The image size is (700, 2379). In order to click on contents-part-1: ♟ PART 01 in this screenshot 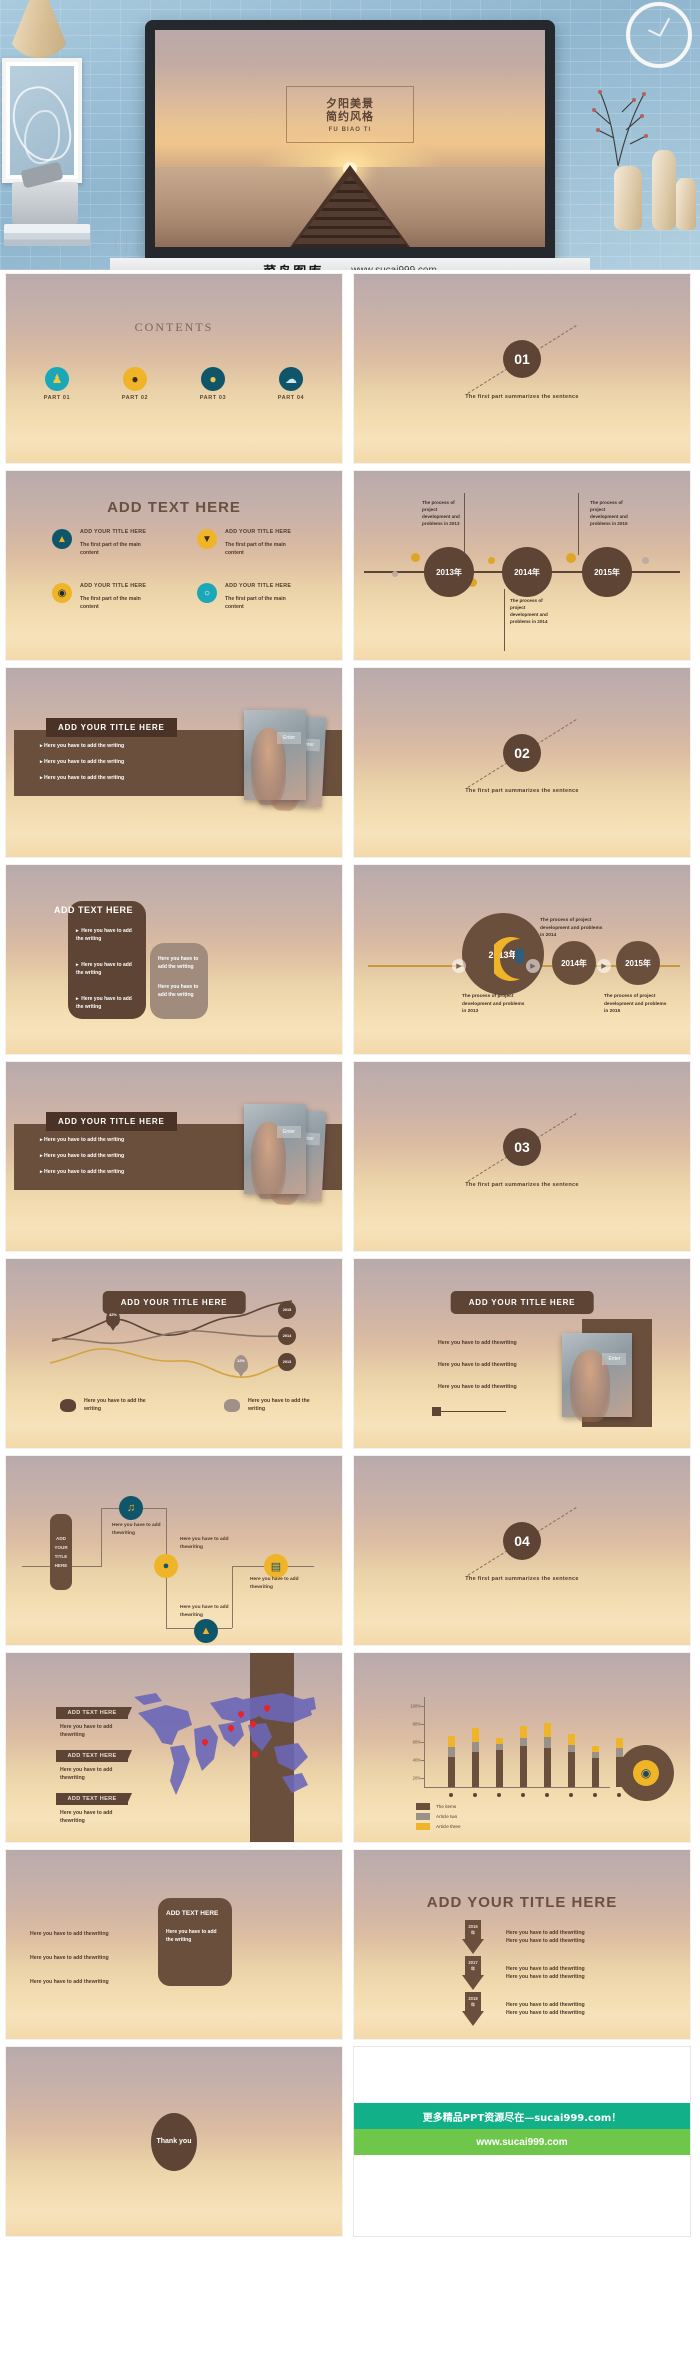, I will do `click(57, 384)`.